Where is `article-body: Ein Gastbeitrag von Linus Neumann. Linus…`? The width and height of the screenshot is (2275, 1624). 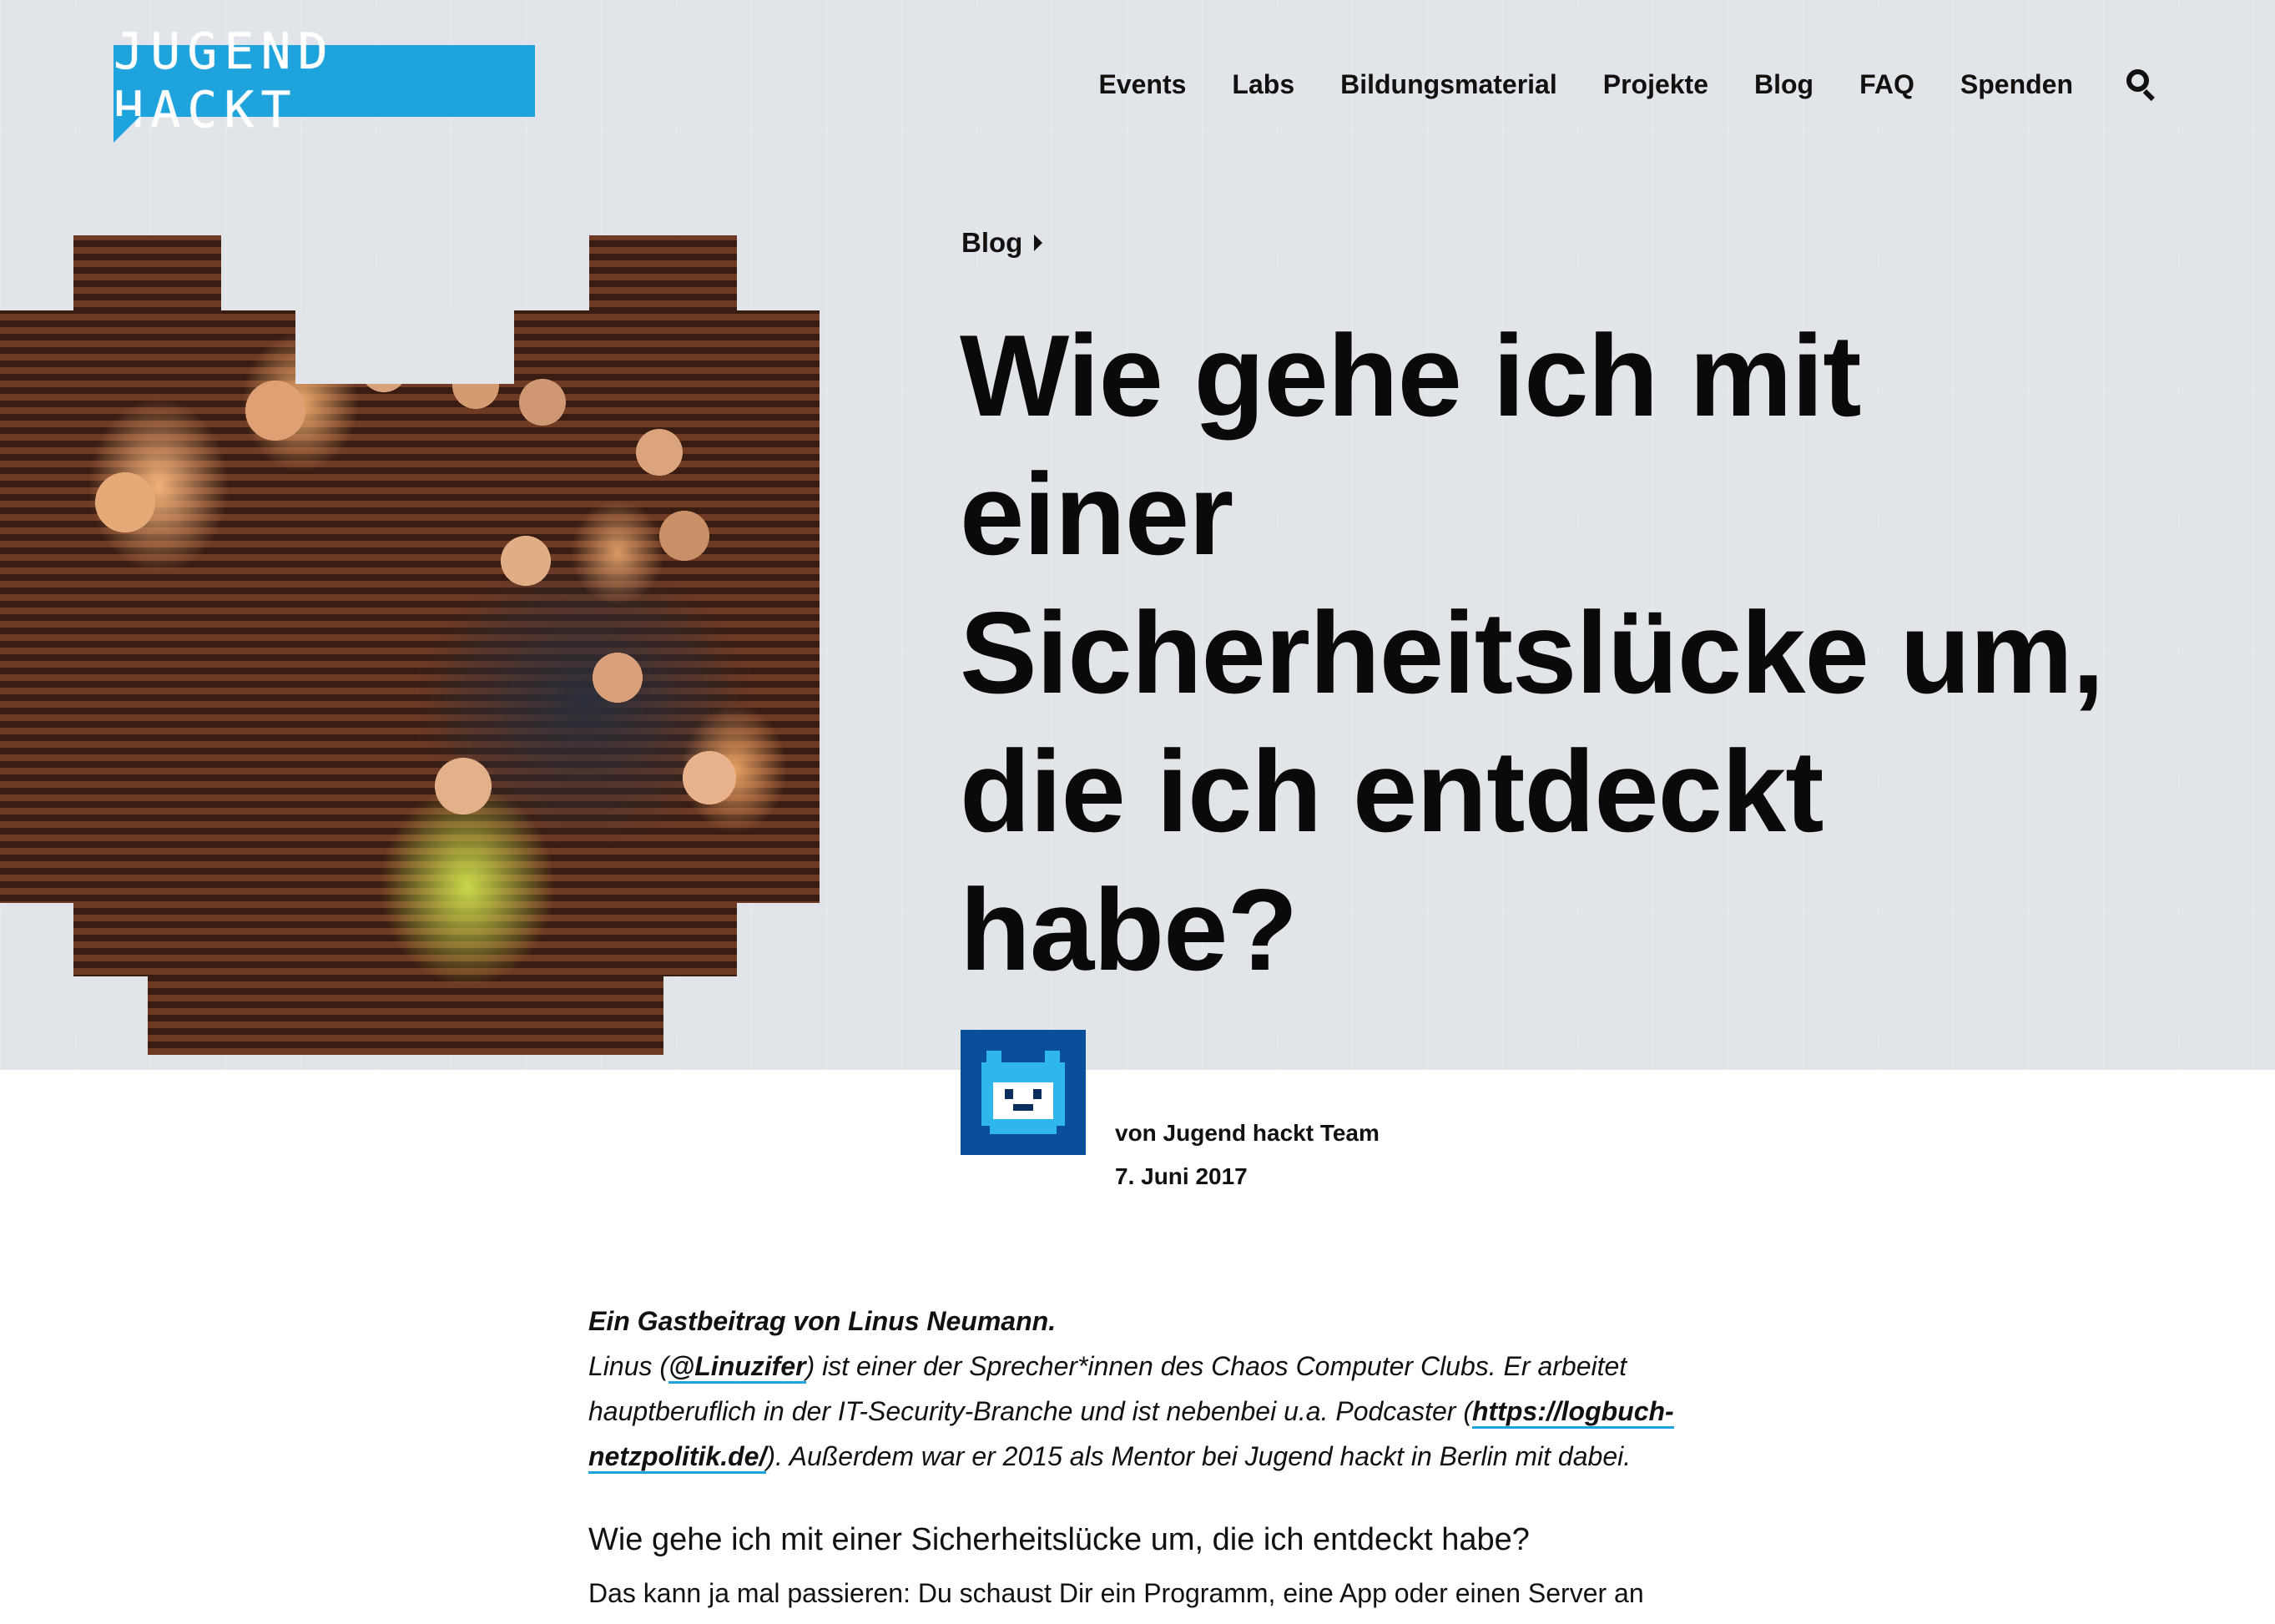
article-body: Ein Gastbeitrag von Linus Neumann. Linus… is located at coordinates (1139, 1461).